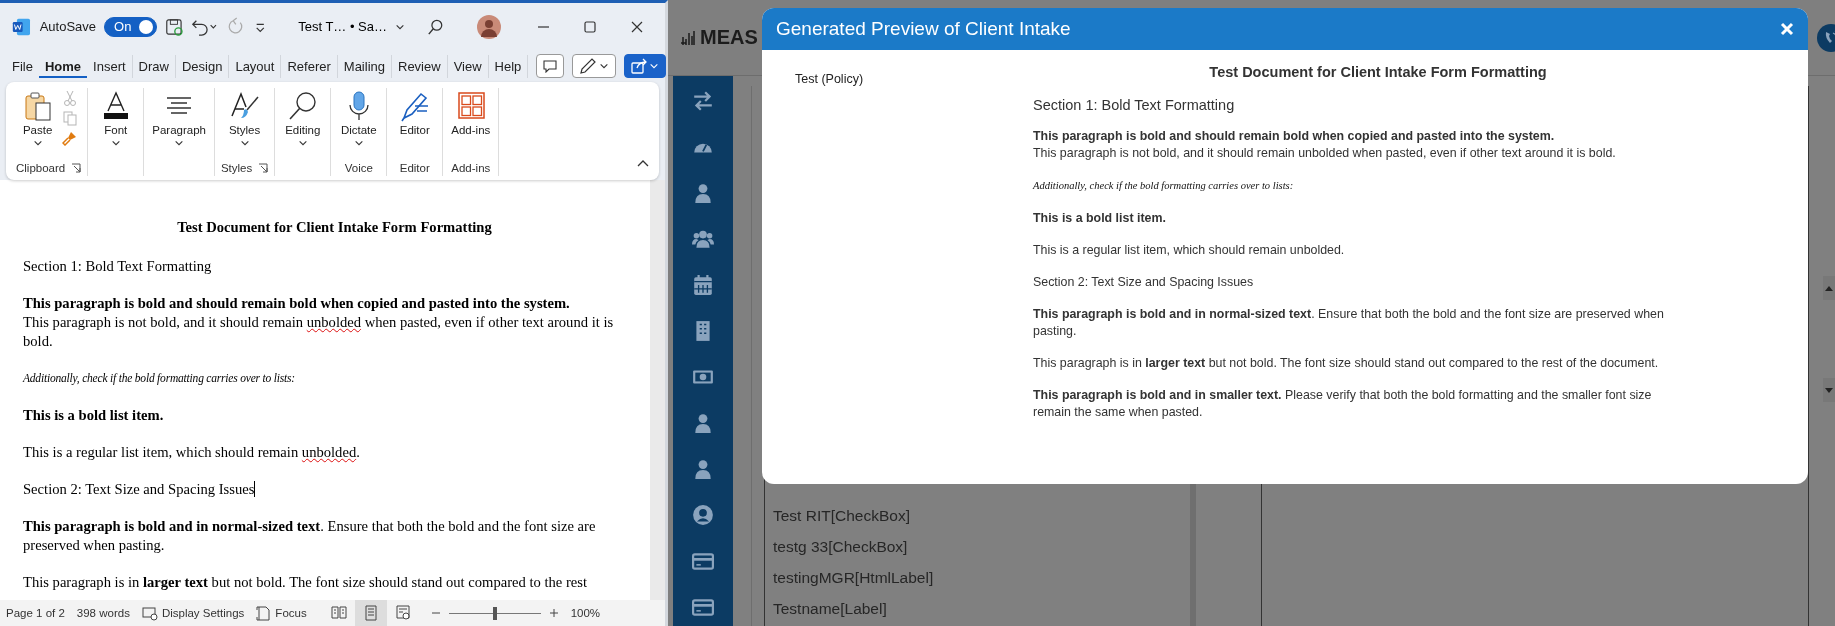  What do you see at coordinates (115, 124) in the screenshot?
I see `font-button: Font` at bounding box center [115, 124].